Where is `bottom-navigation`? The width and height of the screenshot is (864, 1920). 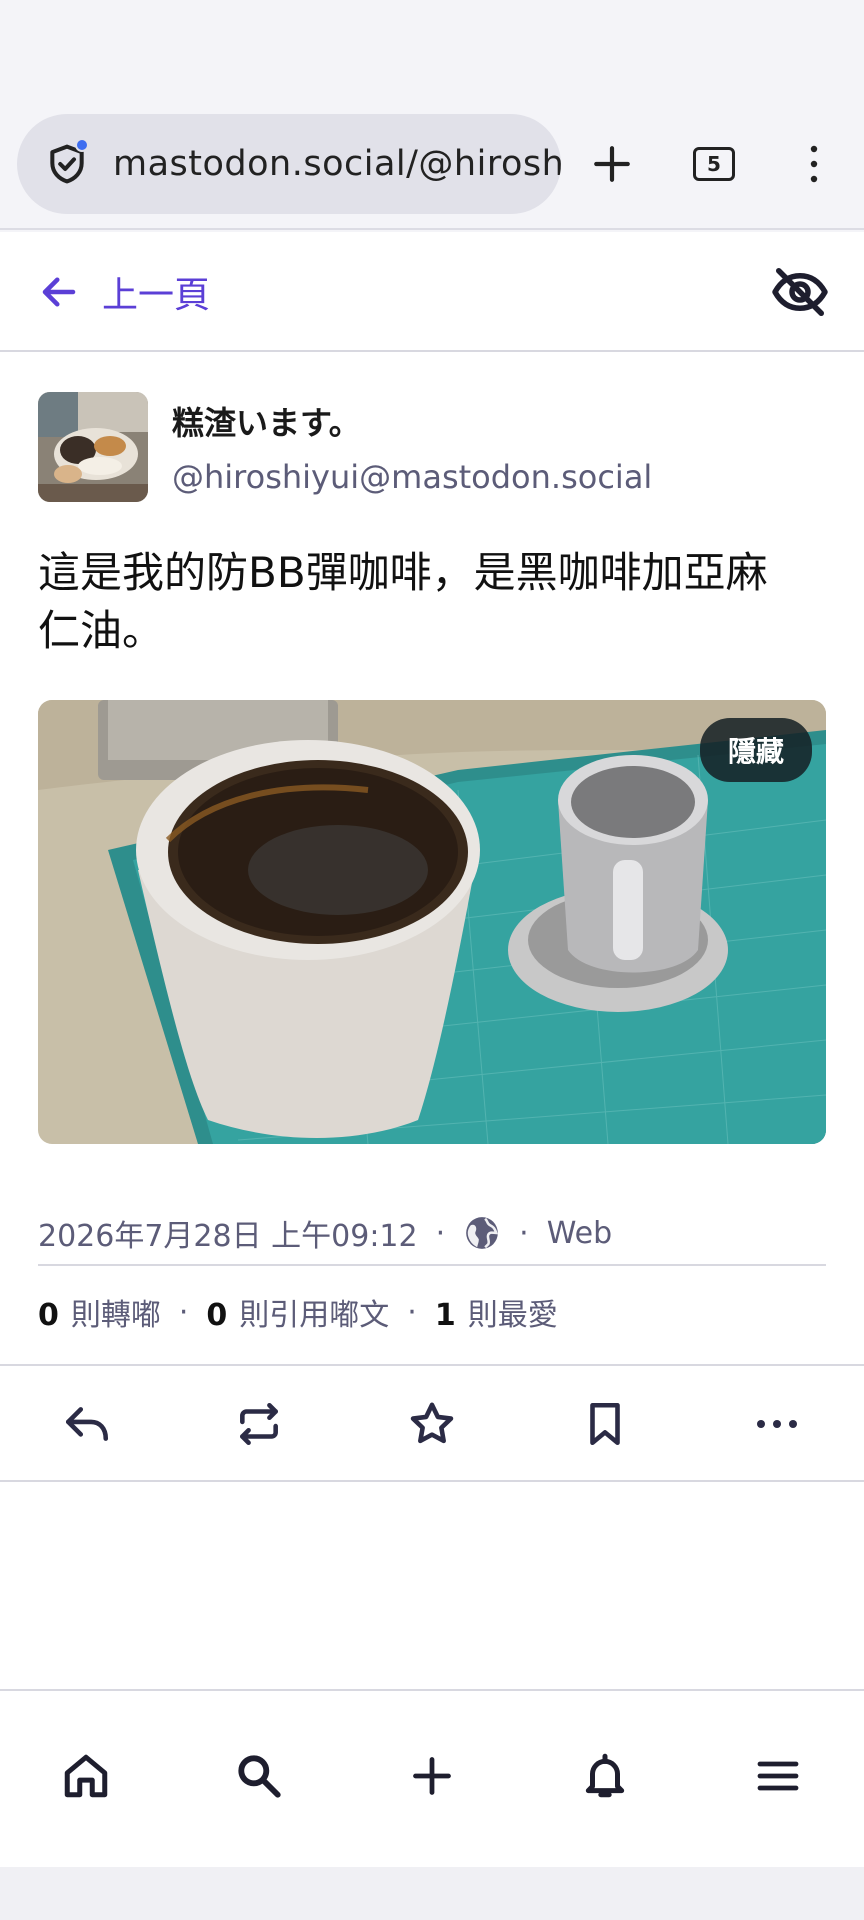
bottom-navigation is located at coordinates (432, 1778).